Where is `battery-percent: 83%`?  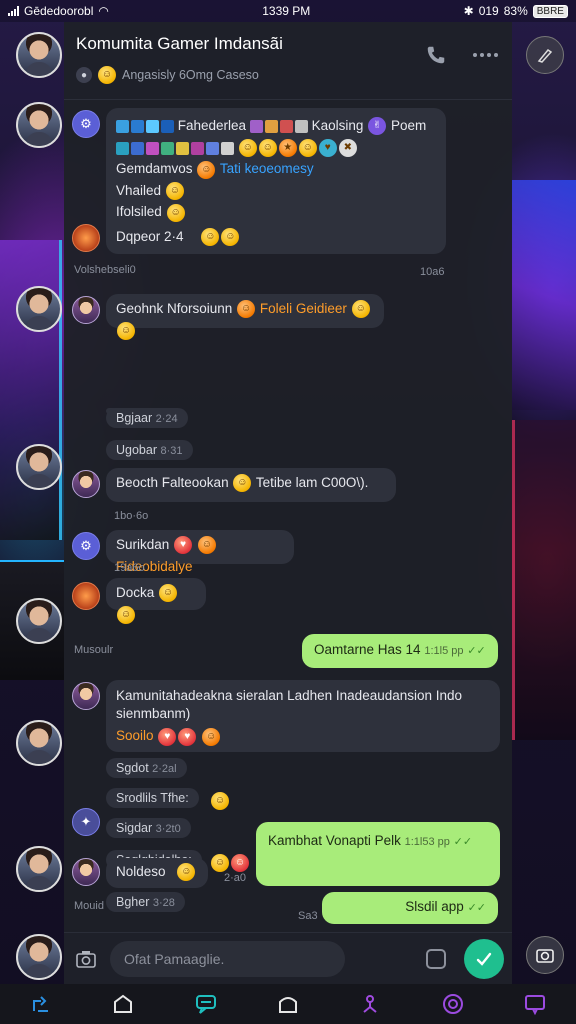 battery-percent: 83% is located at coordinates (515, 11).